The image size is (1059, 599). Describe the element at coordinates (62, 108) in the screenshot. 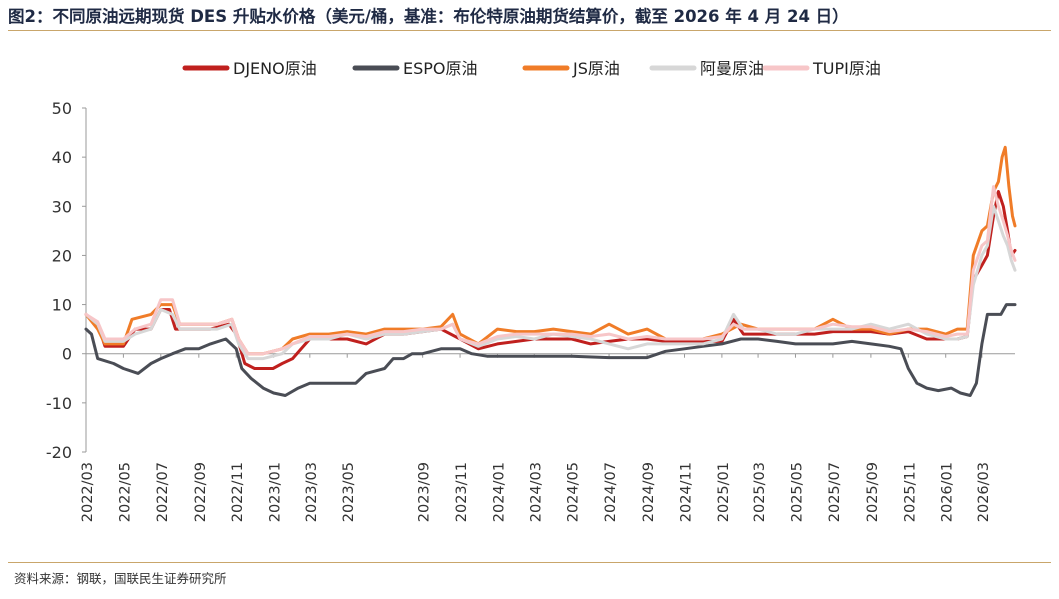

I see `y-tick-label: 50` at that location.